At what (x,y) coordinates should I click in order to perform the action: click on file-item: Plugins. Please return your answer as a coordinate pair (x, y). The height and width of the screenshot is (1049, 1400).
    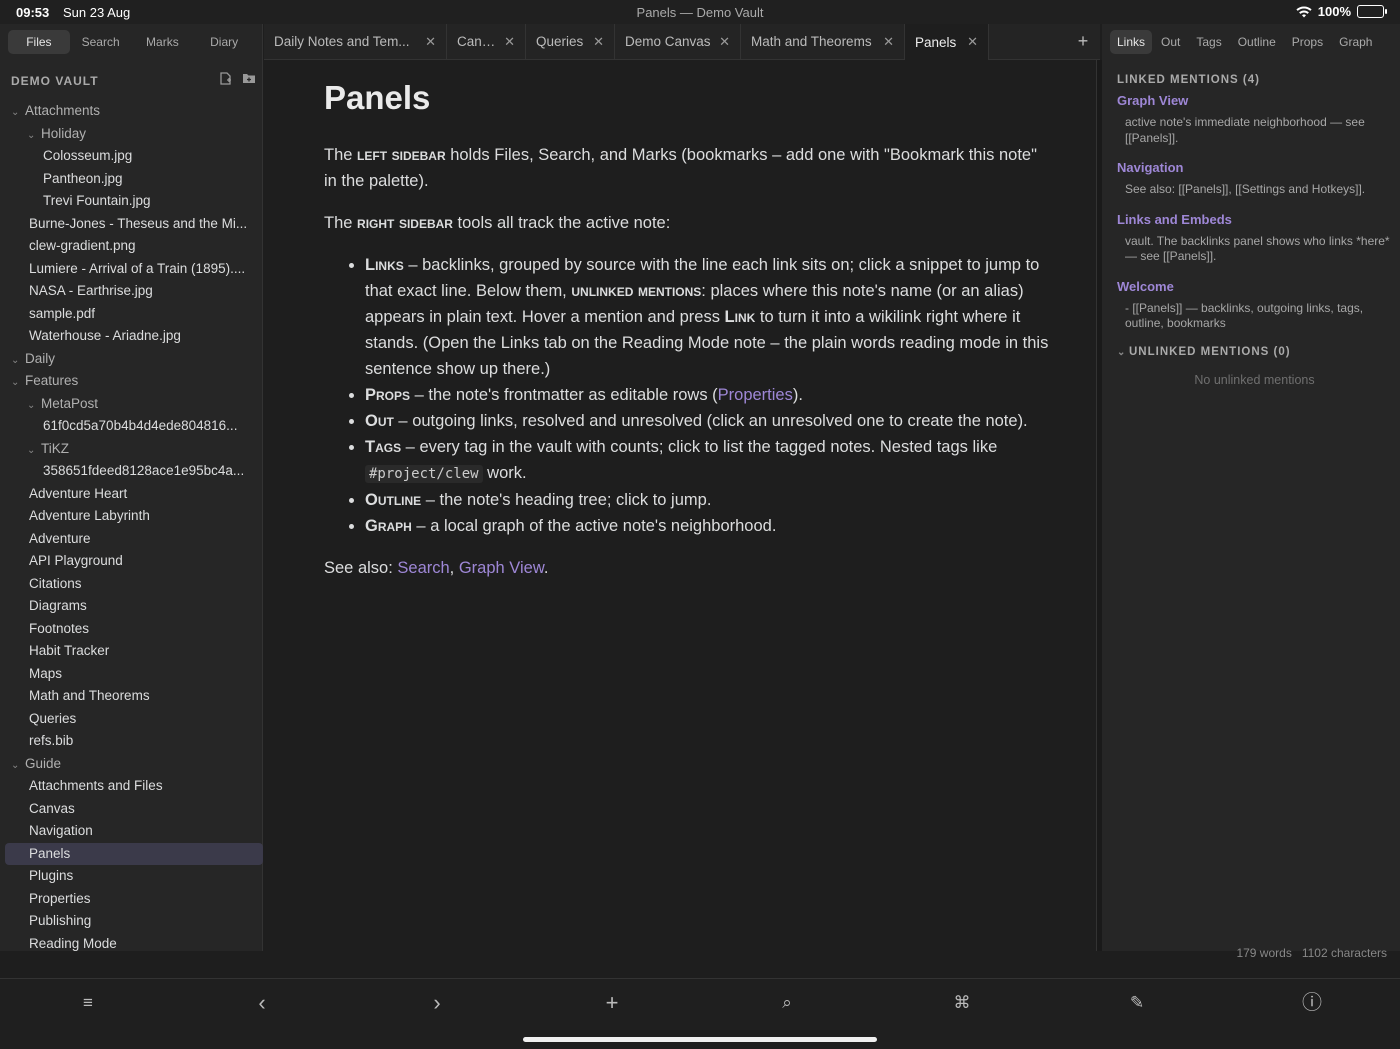
    Looking at the image, I should click on (134, 876).